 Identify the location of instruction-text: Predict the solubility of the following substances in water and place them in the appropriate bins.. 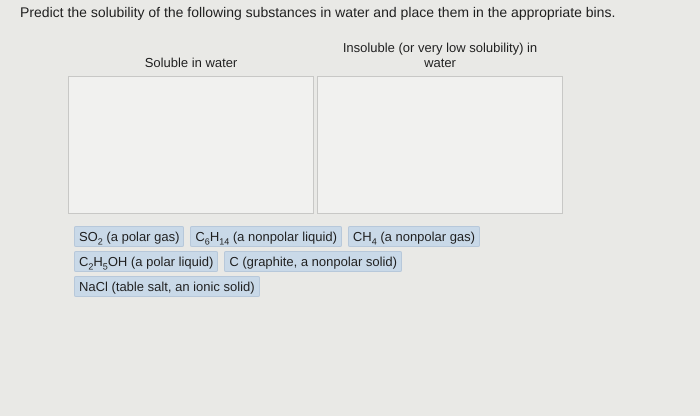
(318, 12).